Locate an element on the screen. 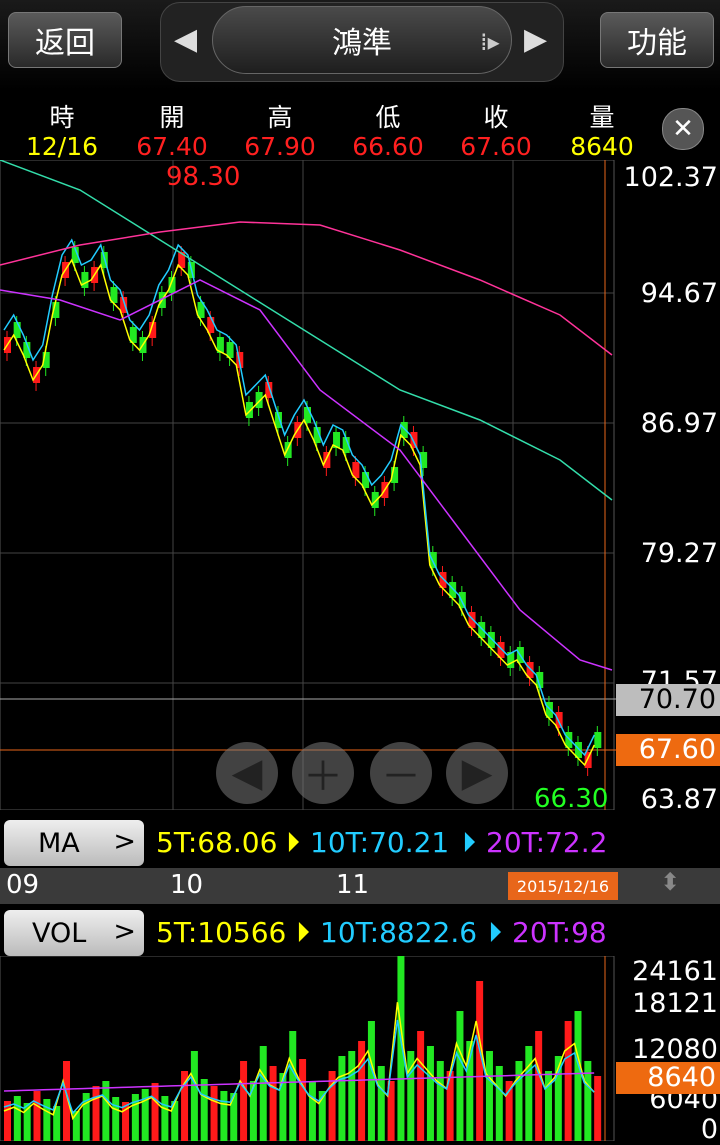 The image size is (720, 1145). quote-head-open: 開 is located at coordinates (172, 117).